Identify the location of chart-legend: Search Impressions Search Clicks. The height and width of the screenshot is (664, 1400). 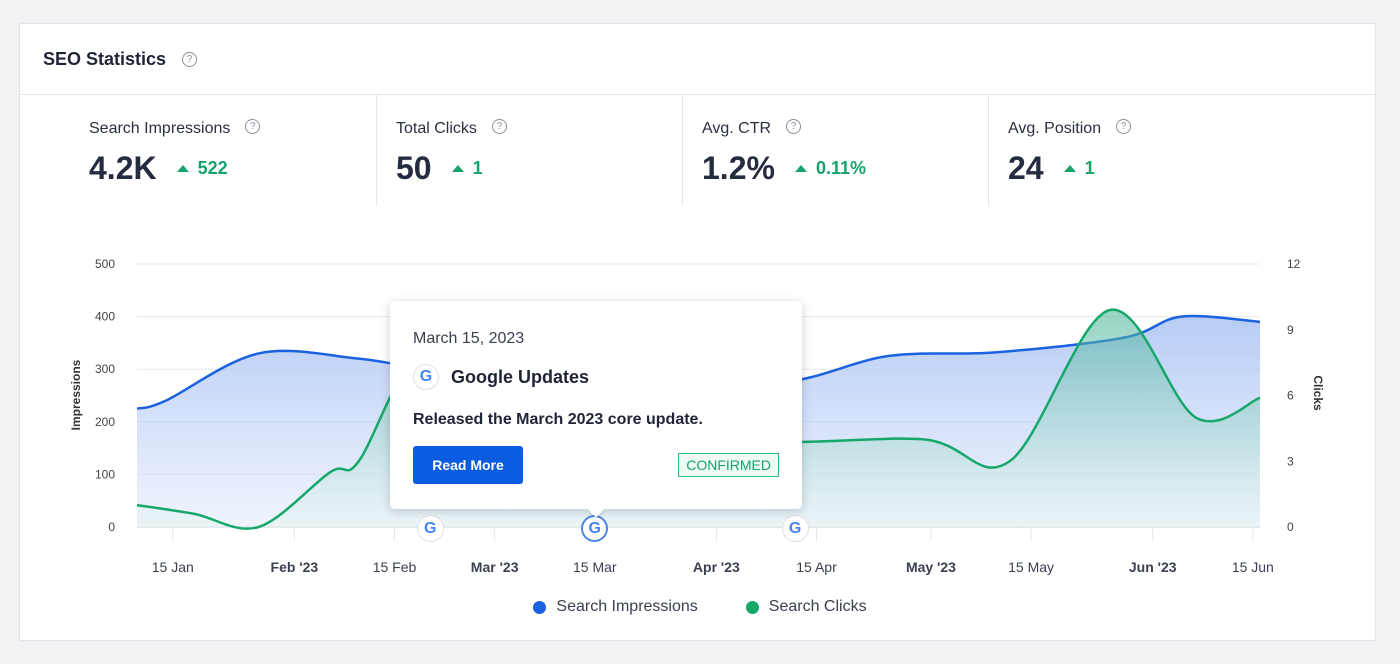
(700, 607).